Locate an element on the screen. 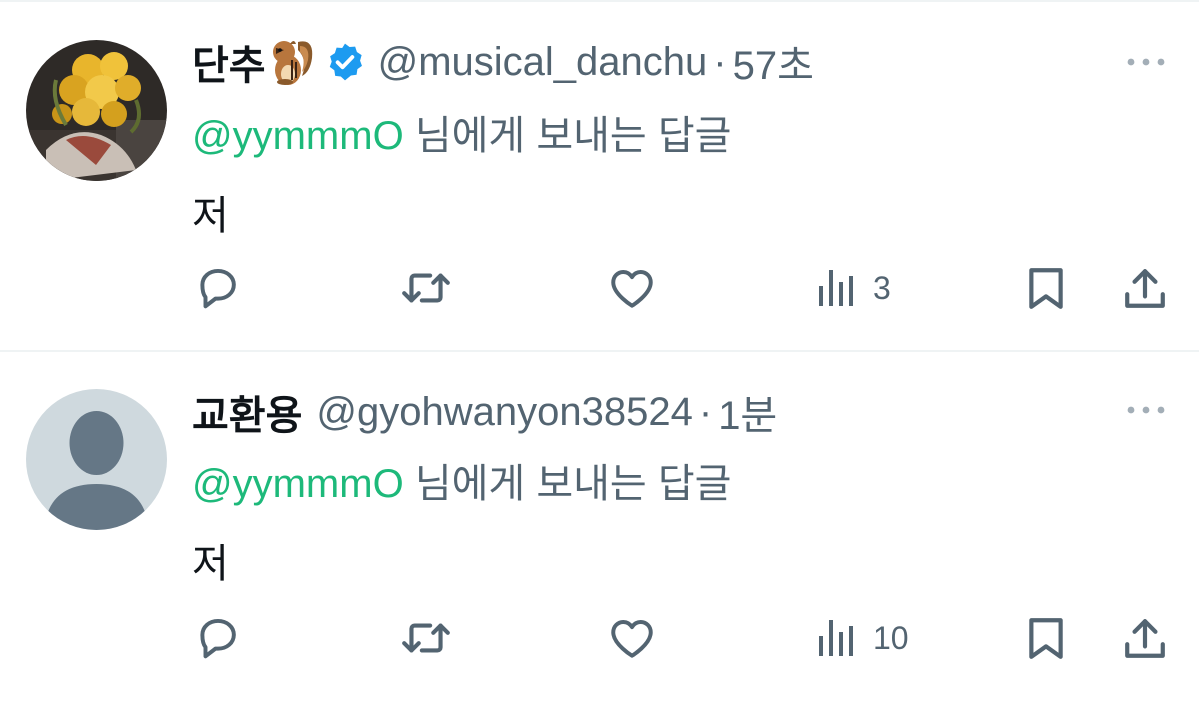  default-profile-silhouette-icon is located at coordinates (96, 459).